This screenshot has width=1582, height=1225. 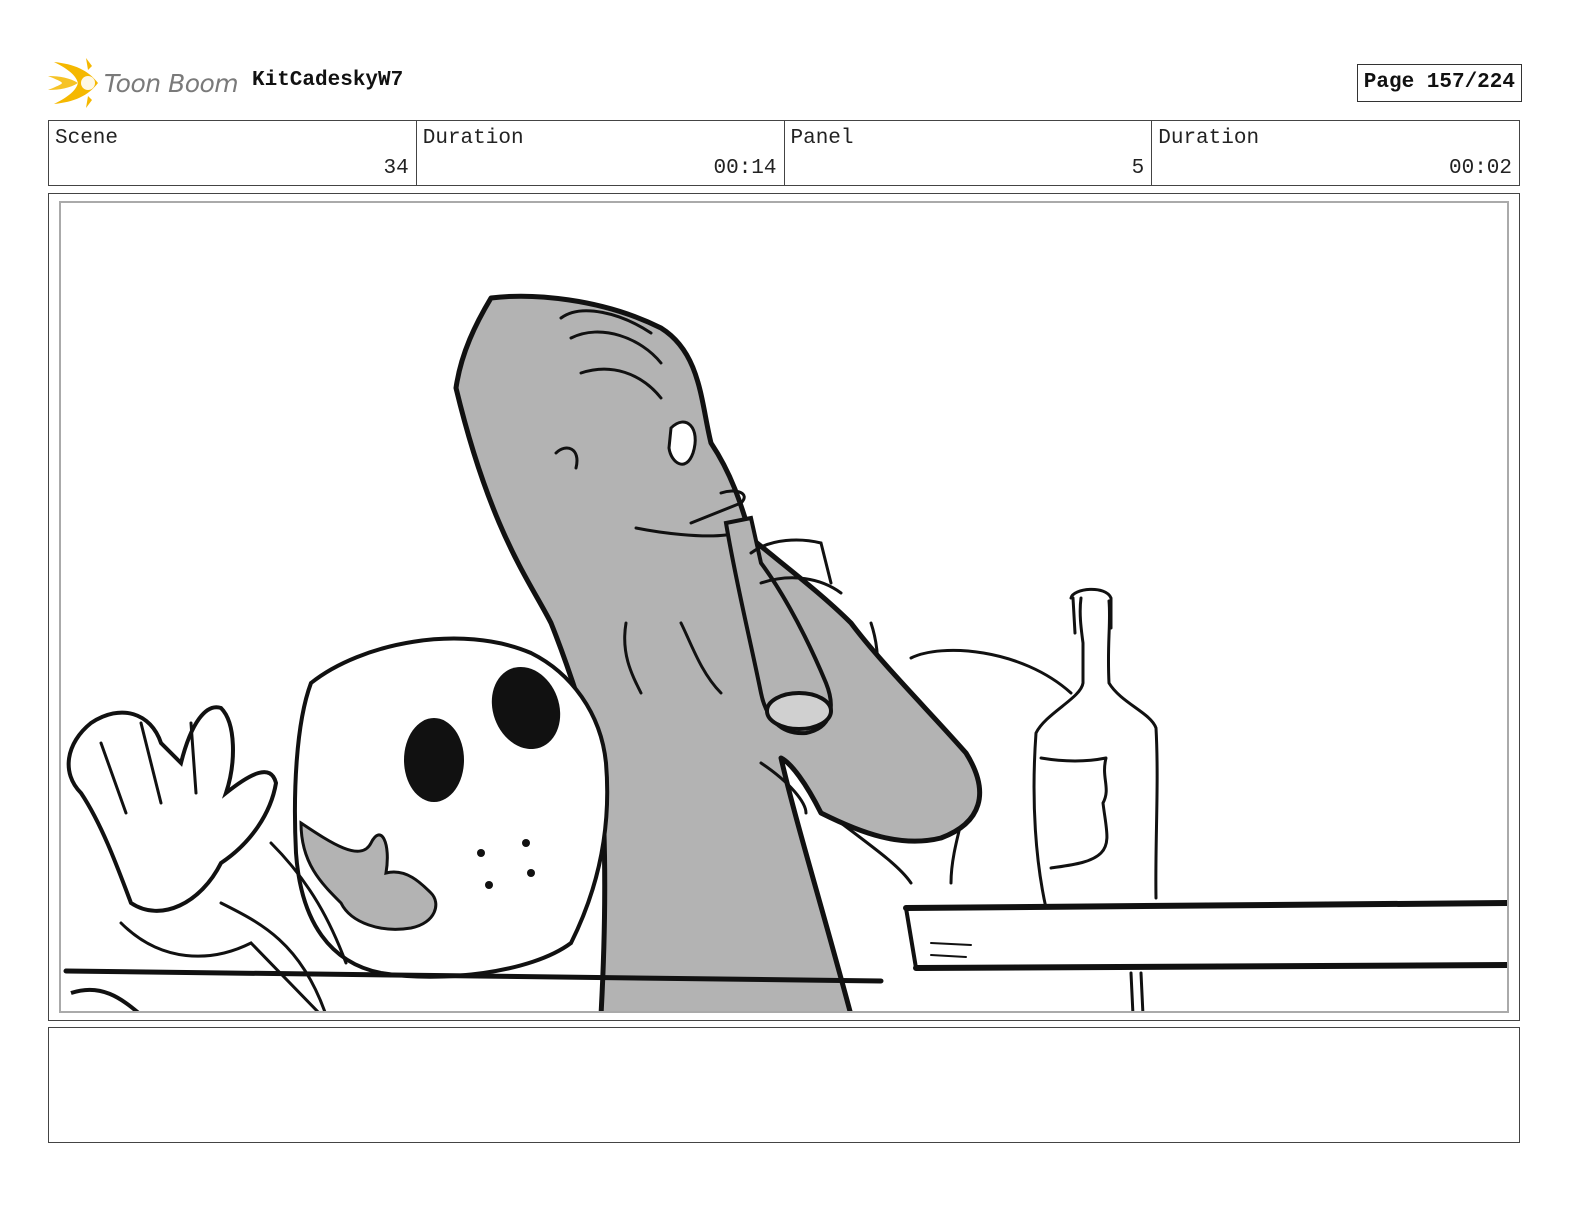 What do you see at coordinates (1439, 83) in the screenshot?
I see `page-number: Page 157/224` at bounding box center [1439, 83].